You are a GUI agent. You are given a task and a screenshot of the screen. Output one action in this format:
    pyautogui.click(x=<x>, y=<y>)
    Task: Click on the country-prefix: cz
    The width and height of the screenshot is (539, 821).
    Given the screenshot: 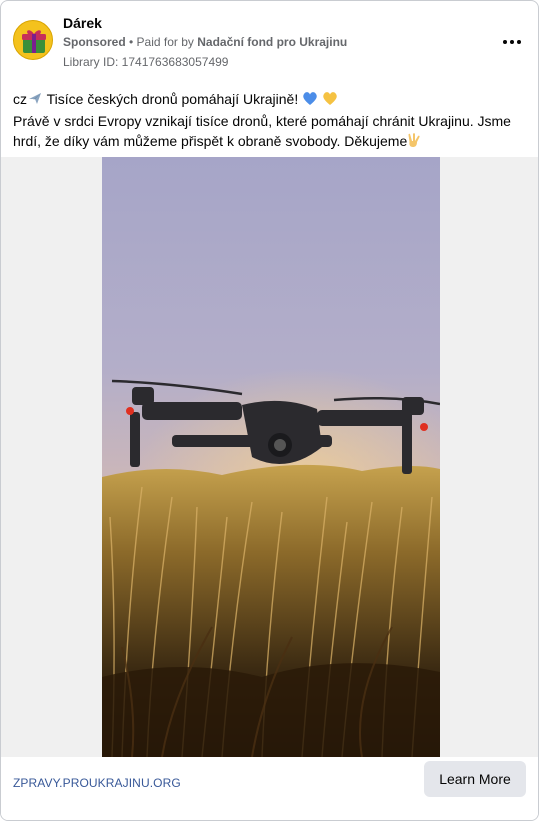 What is the action you would take?
    pyautogui.click(x=20, y=99)
    